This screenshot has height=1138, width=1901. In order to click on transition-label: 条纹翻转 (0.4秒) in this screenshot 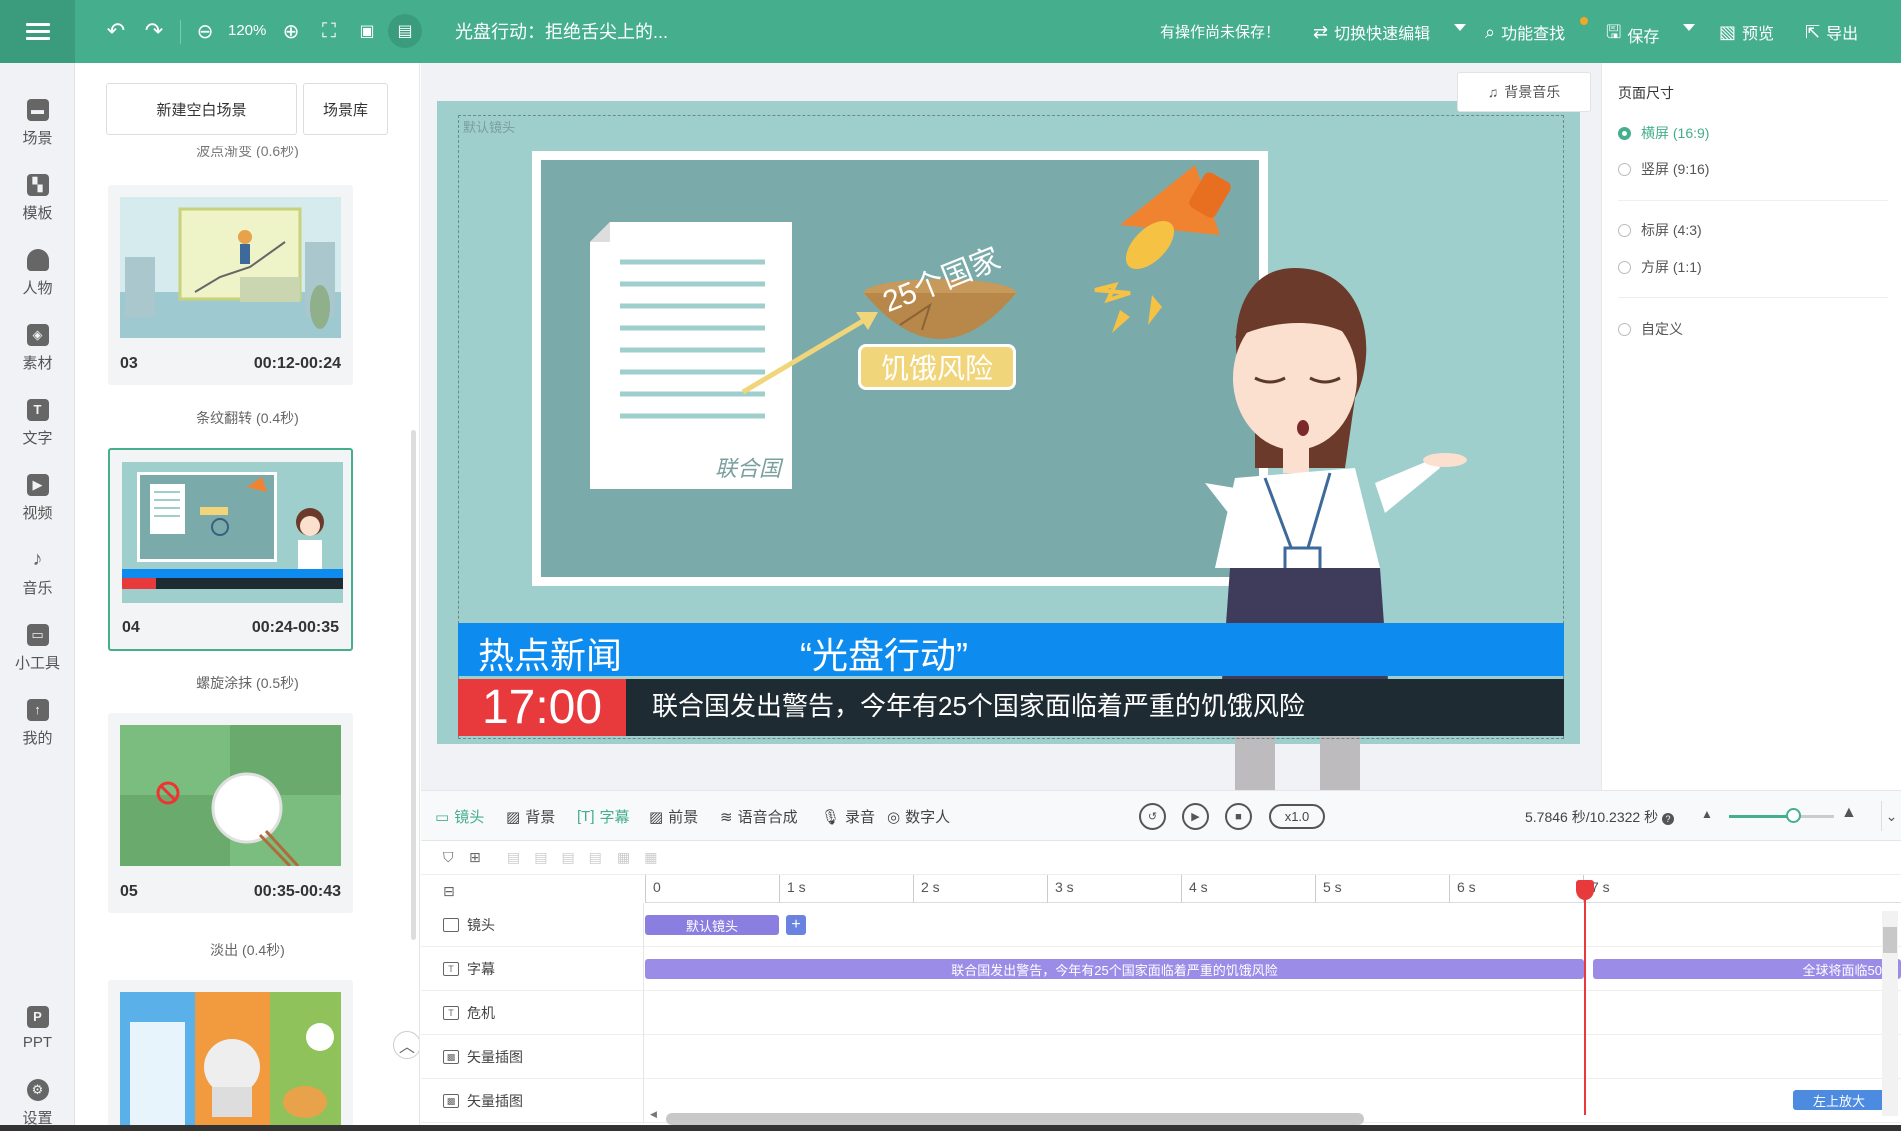, I will do `click(247, 418)`.